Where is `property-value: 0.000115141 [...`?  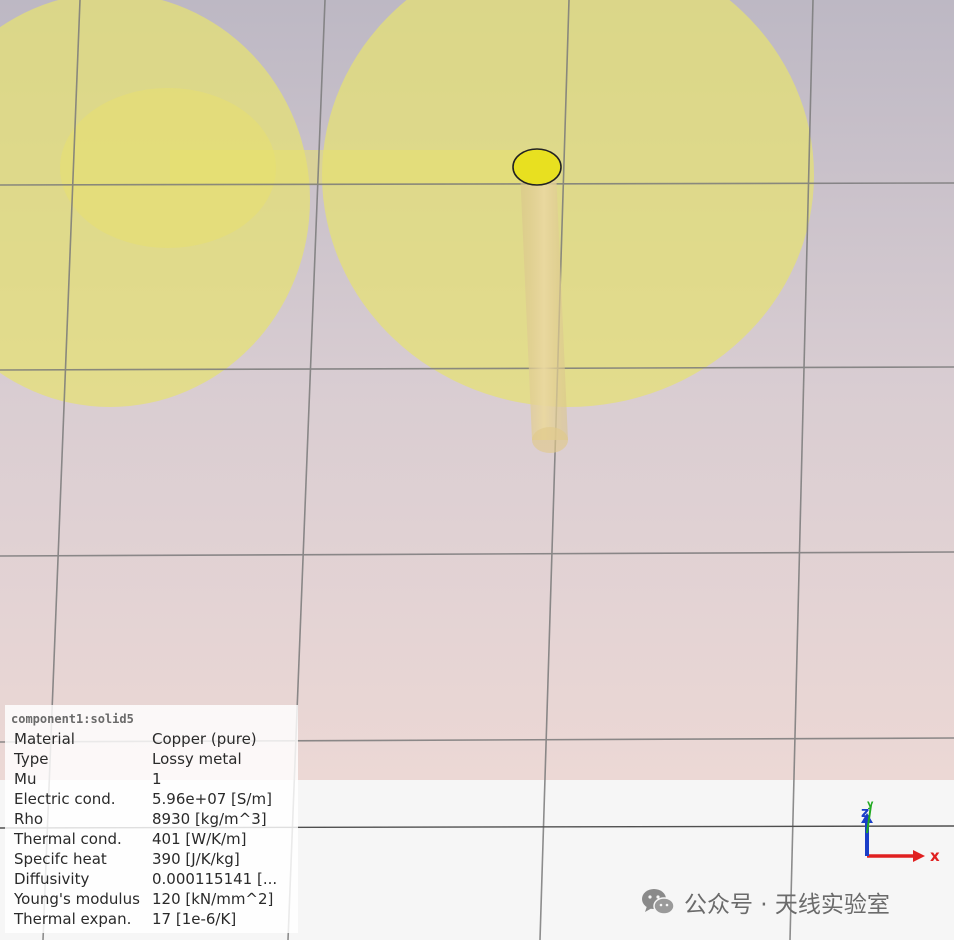
property-value: 0.000115141 [... is located at coordinates (215, 879).